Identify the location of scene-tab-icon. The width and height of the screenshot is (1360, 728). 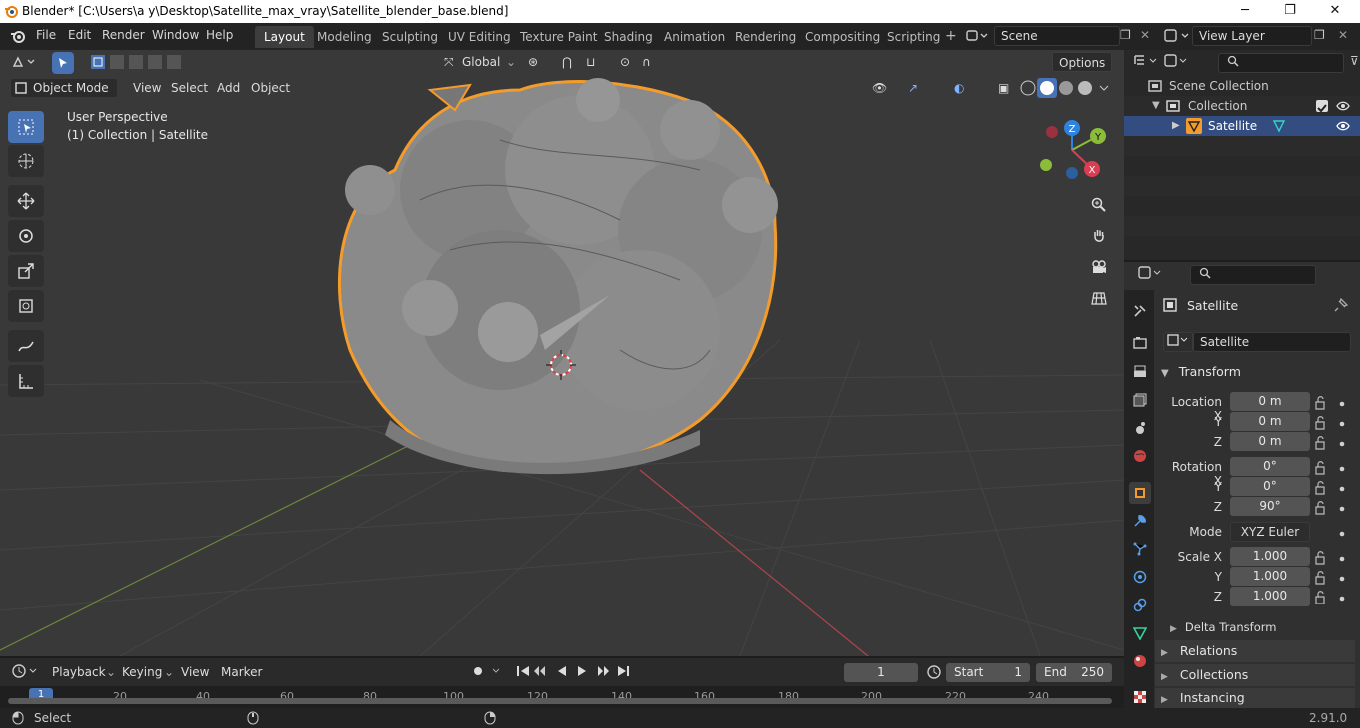
(1140, 428).